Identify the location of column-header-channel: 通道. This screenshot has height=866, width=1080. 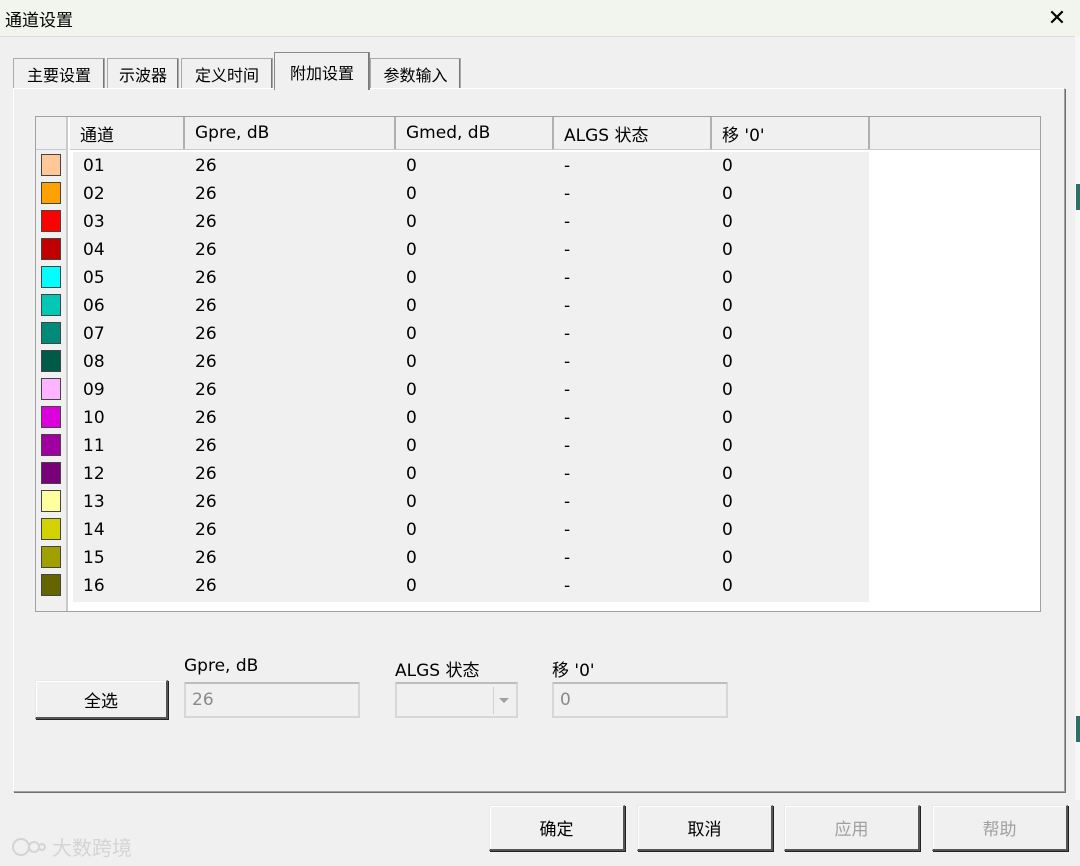
(127, 133).